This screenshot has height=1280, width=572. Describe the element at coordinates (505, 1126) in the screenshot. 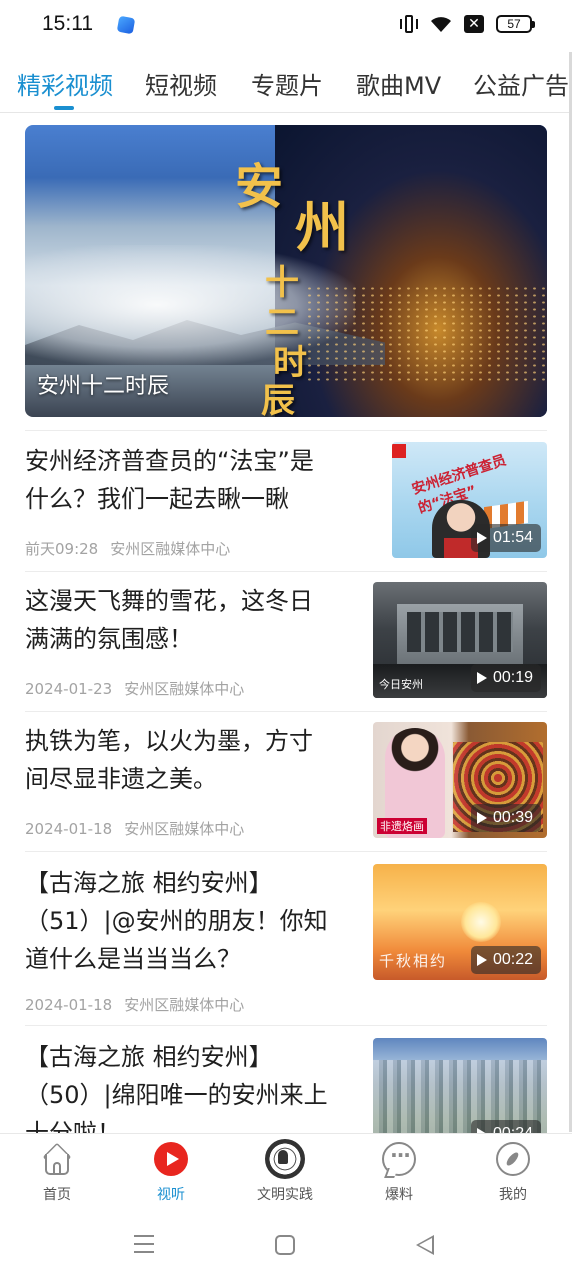

I see `video-duration: 00:24` at that location.